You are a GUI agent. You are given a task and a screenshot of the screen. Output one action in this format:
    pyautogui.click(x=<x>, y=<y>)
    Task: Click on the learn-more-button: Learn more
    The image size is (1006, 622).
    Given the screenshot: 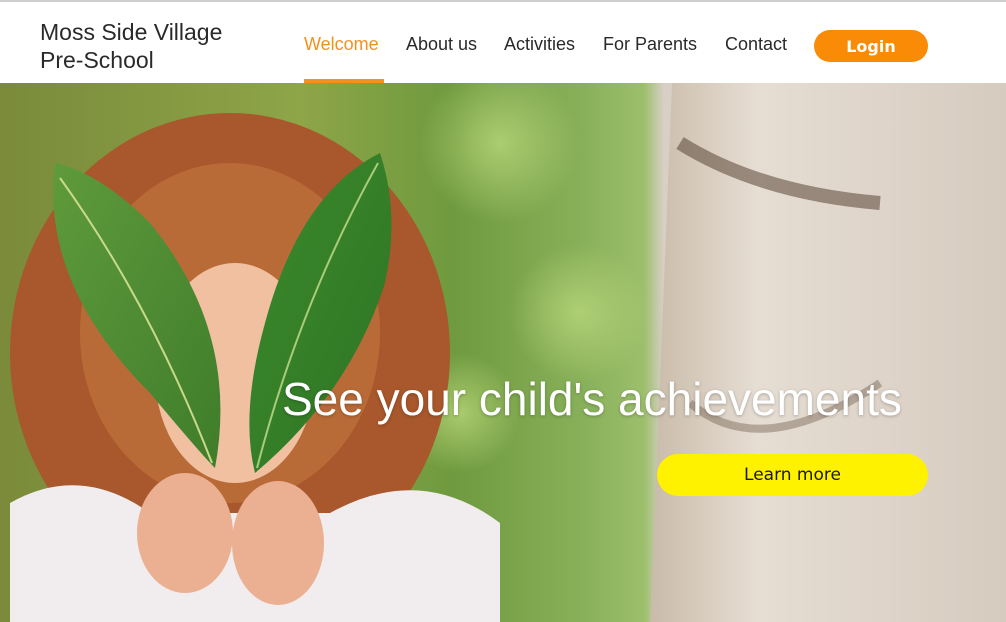 What is the action you would take?
    pyautogui.click(x=792, y=475)
    